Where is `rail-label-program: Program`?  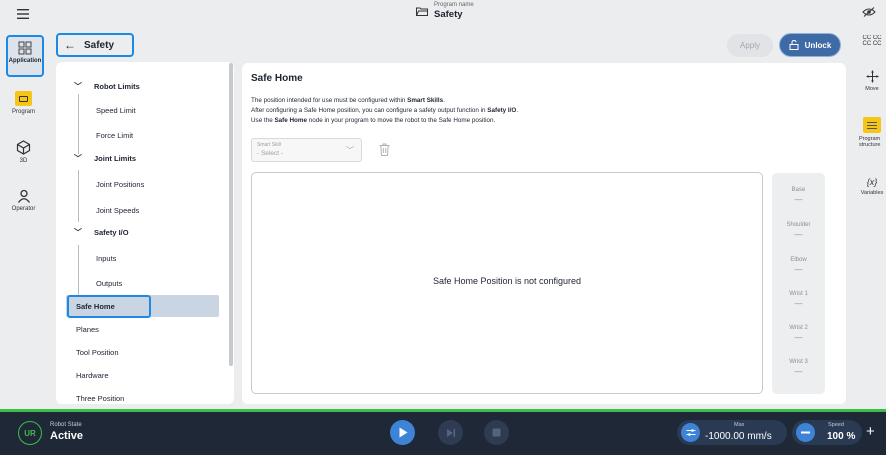
rail-label-program: Program is located at coordinates (23, 112).